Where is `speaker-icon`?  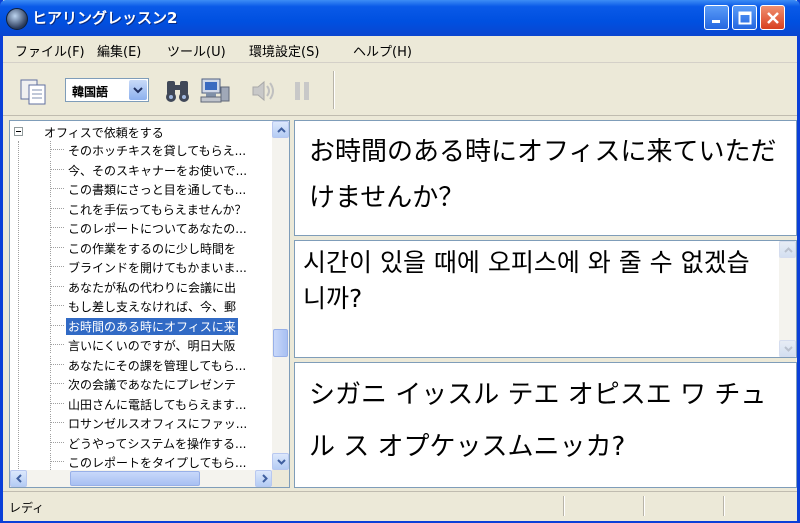 speaker-icon is located at coordinates (263, 91).